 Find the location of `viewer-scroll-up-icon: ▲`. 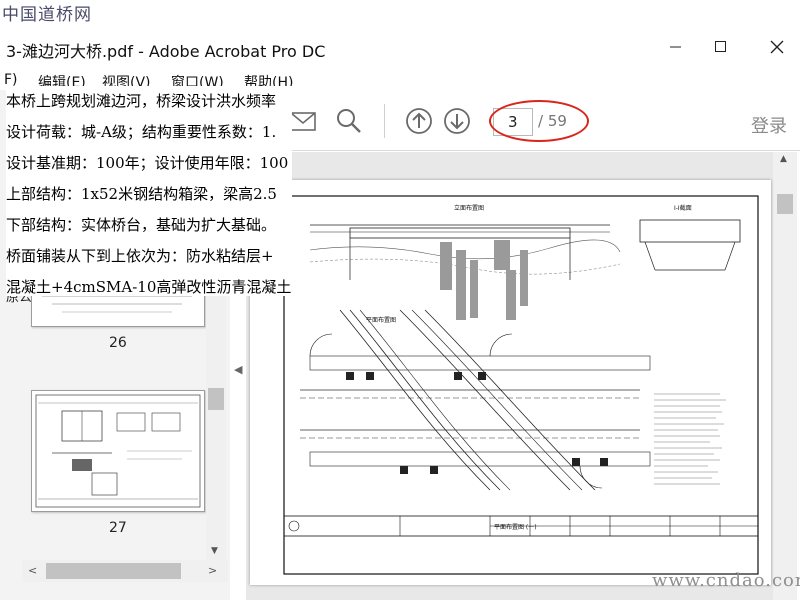

viewer-scroll-up-icon: ▲ is located at coordinates (783, 159).